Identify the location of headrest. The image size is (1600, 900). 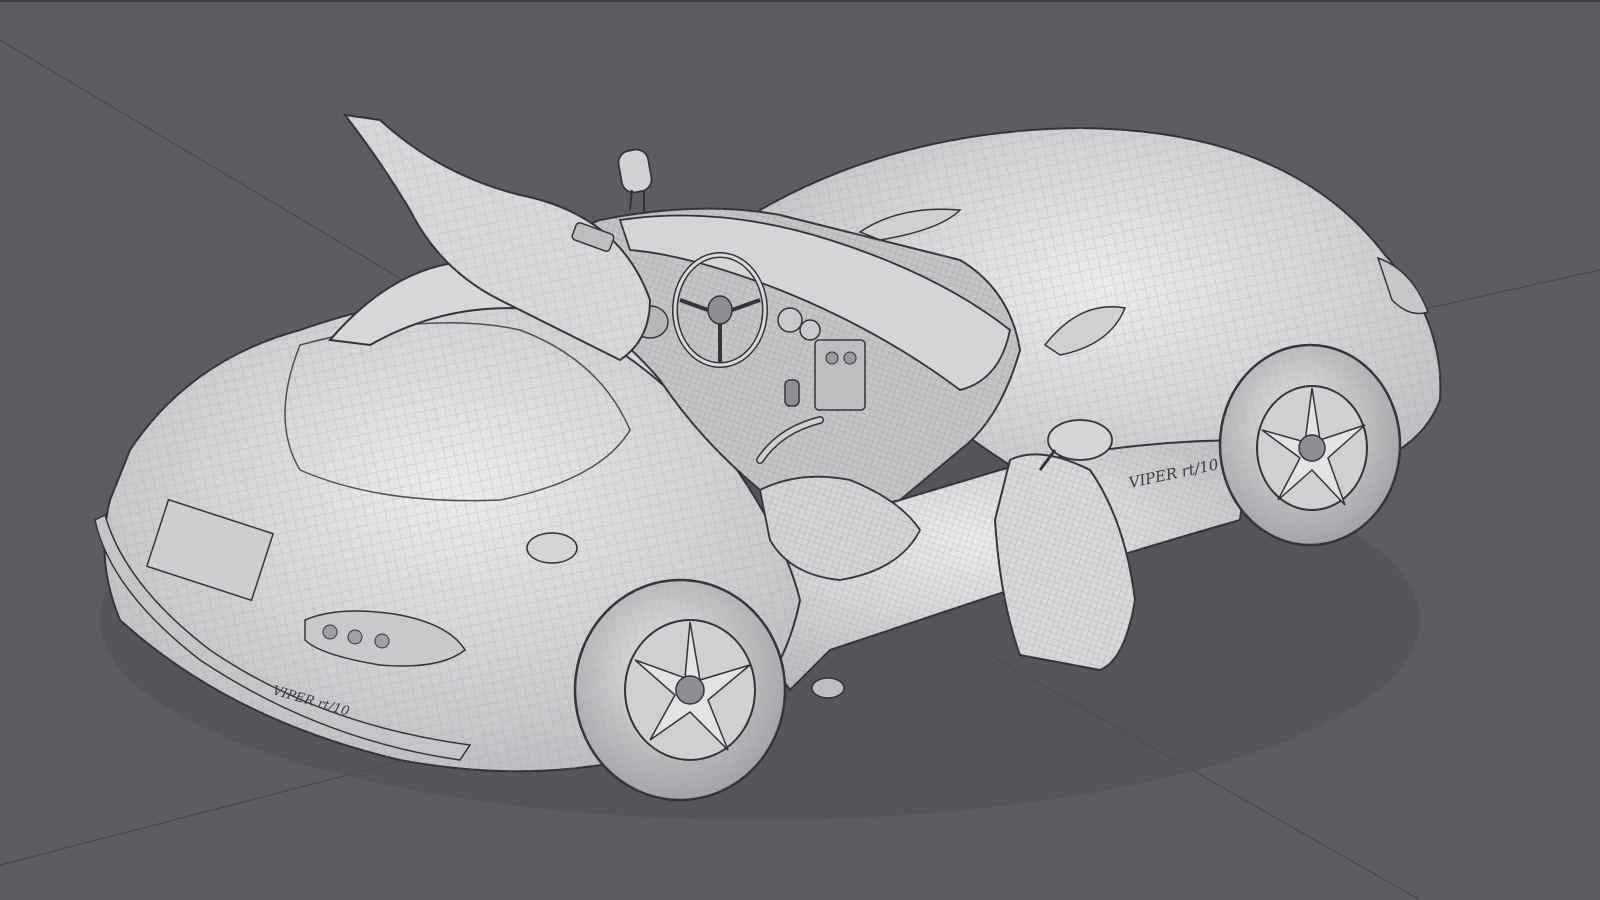
(635, 171).